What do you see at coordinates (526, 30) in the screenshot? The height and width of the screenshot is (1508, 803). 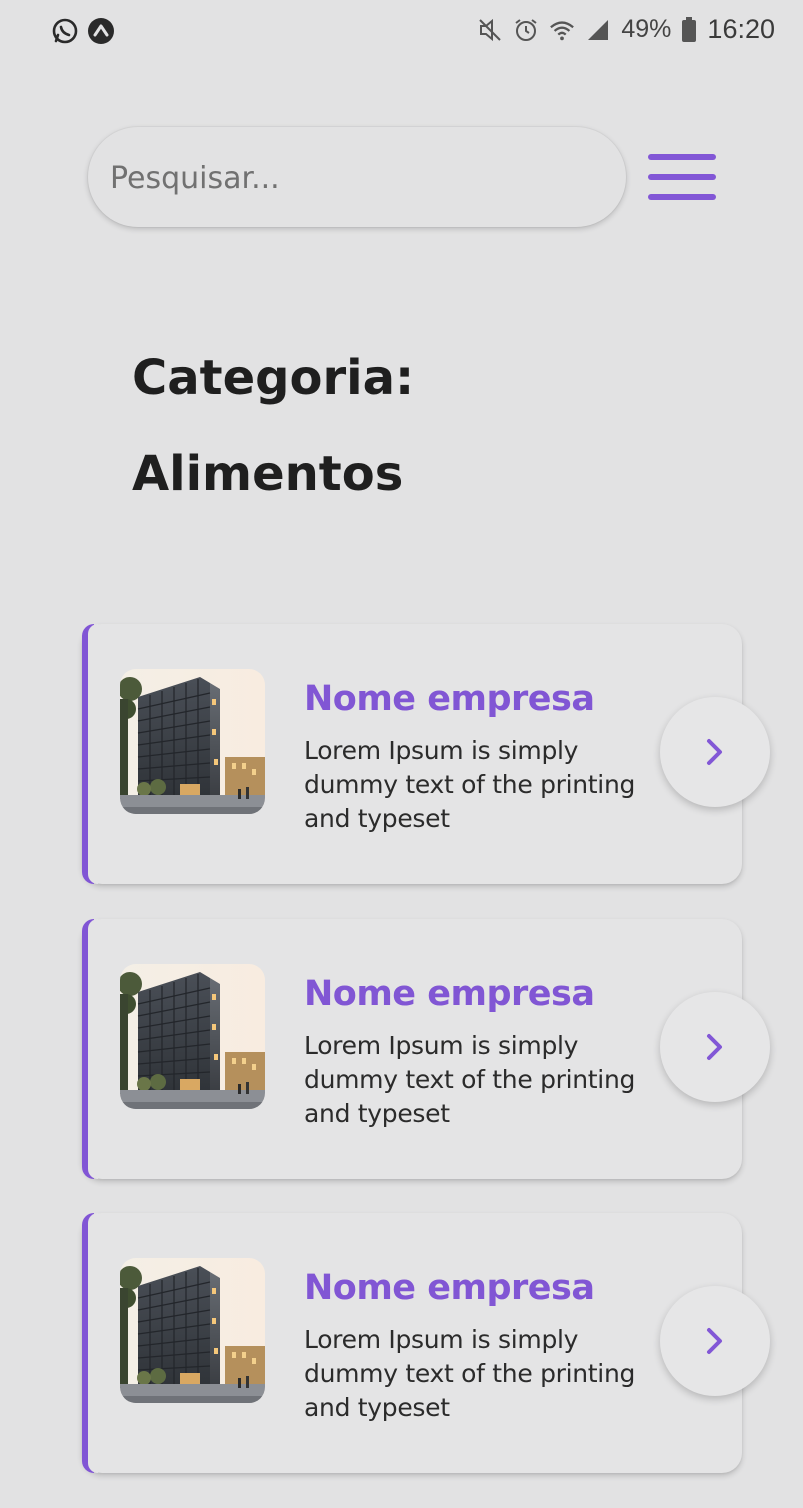 I see `alarm-icon` at bounding box center [526, 30].